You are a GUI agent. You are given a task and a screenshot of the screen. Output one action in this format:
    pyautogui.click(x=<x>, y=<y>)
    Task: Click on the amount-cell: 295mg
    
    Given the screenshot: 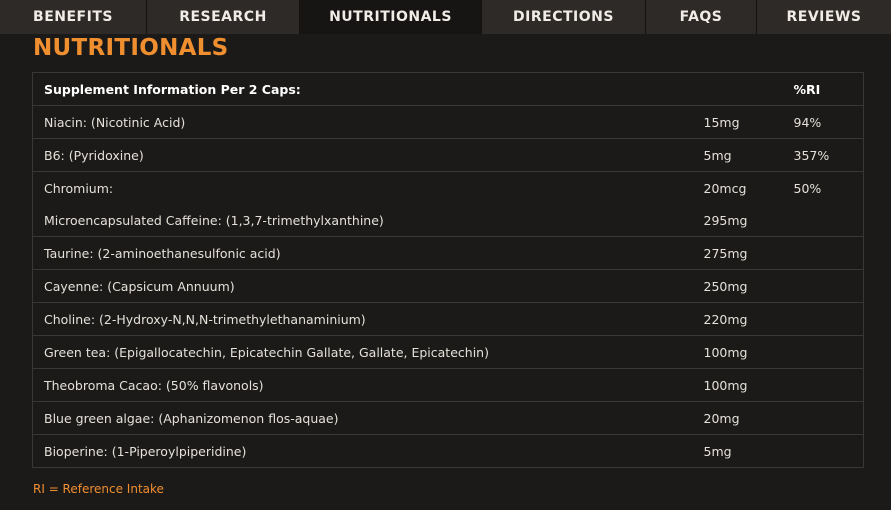 What is the action you would take?
    pyautogui.click(x=737, y=220)
    